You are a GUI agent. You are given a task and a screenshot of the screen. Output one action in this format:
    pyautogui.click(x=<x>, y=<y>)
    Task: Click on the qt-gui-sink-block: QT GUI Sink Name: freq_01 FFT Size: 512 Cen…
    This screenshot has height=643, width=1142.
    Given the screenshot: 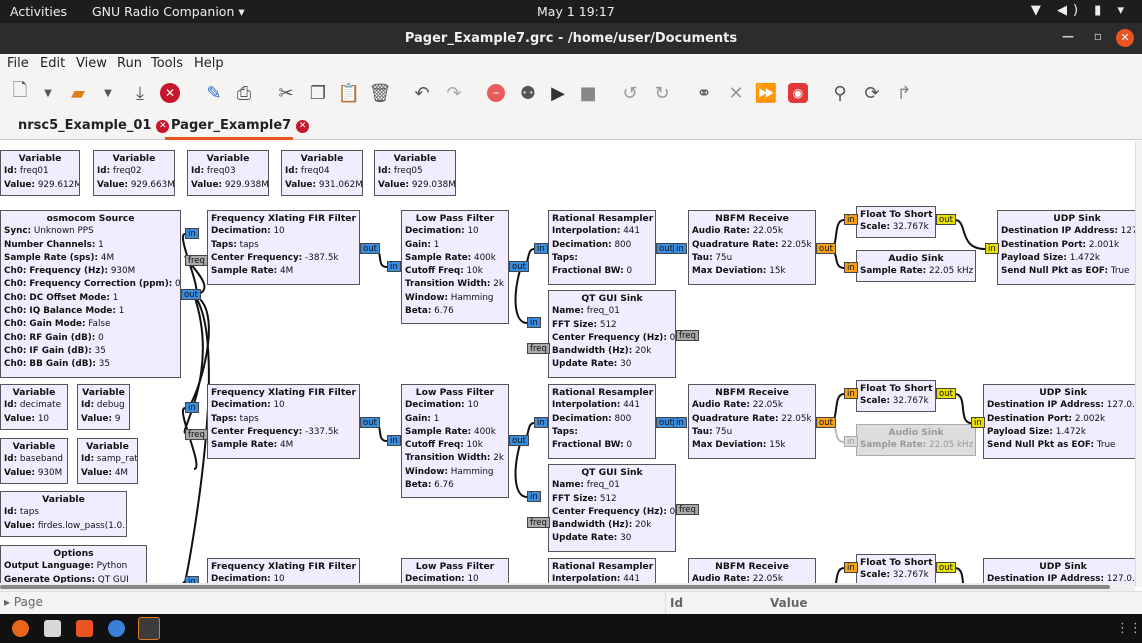 What is the action you would take?
    pyautogui.click(x=612, y=334)
    